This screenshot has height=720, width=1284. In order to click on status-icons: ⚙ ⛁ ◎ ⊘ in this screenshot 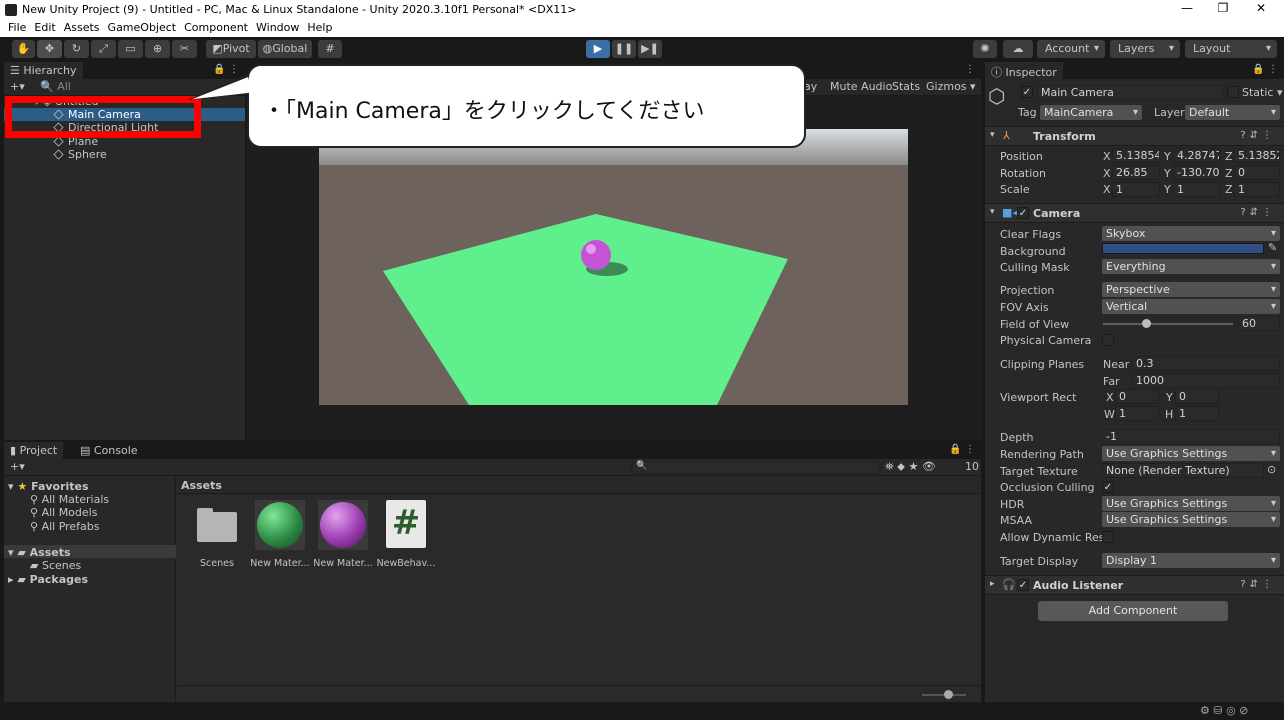, I will do `click(1224, 710)`.